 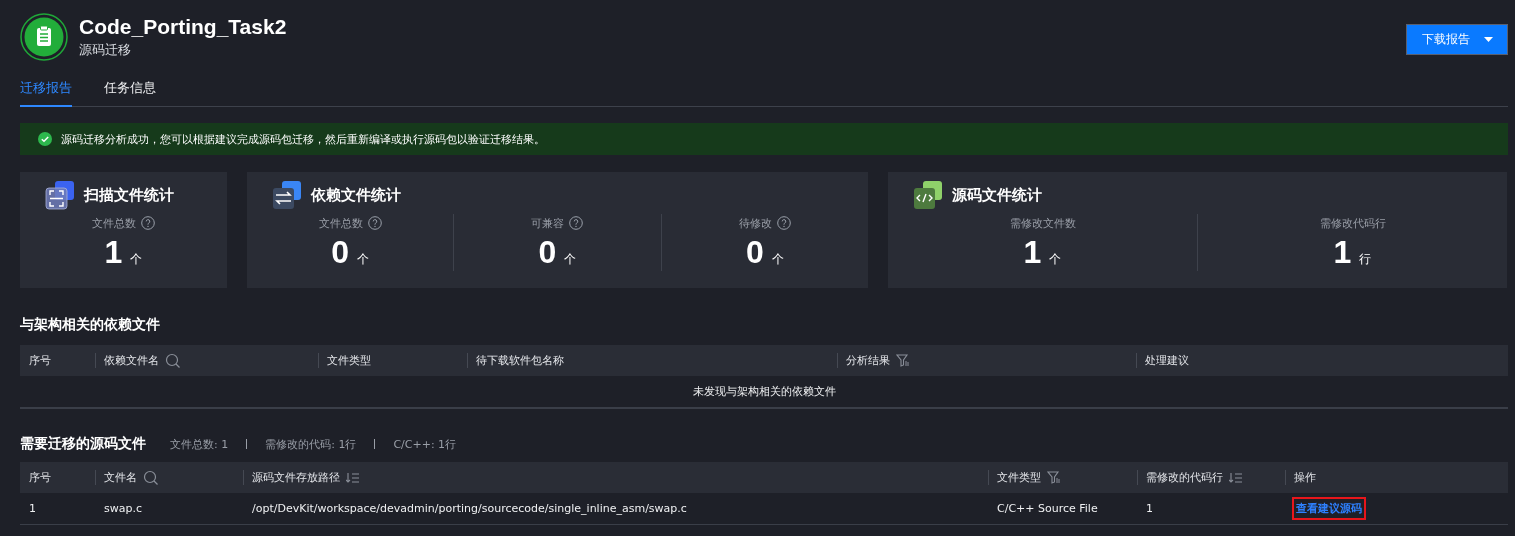 I want to click on summary-text: 需修改的代码: 1行, so click(x=311, y=444).